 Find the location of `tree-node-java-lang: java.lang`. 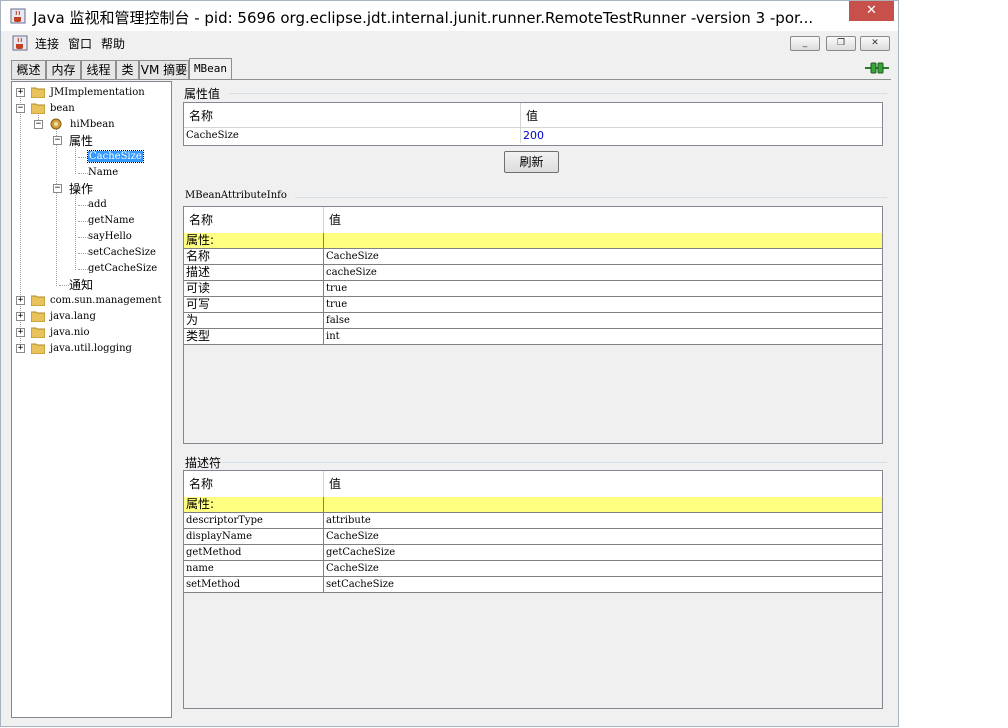

tree-node-java-lang: java.lang is located at coordinates (73, 317).